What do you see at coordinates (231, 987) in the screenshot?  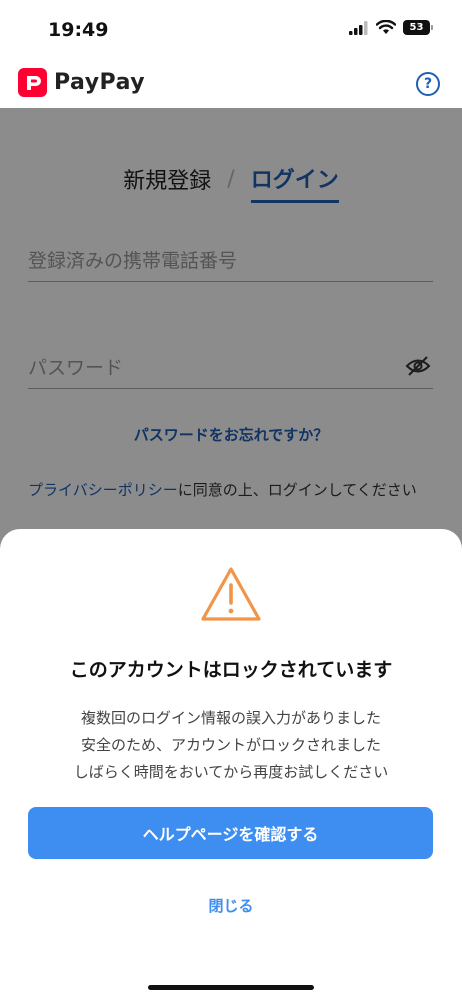 I see `home-indicator` at bounding box center [231, 987].